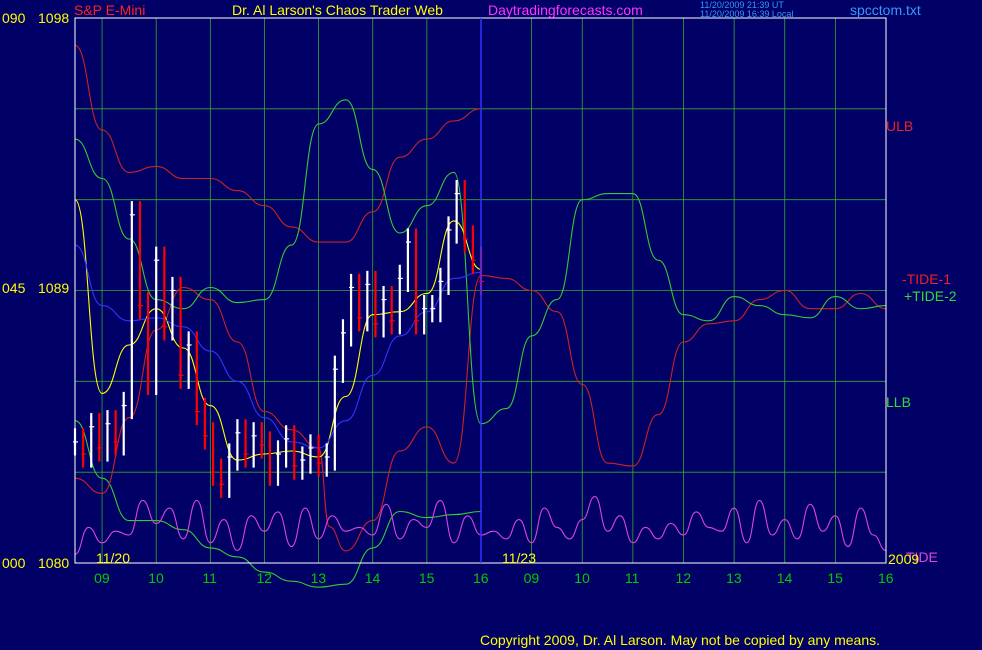  I want to click on y-index-bottom: 000, so click(14, 563).